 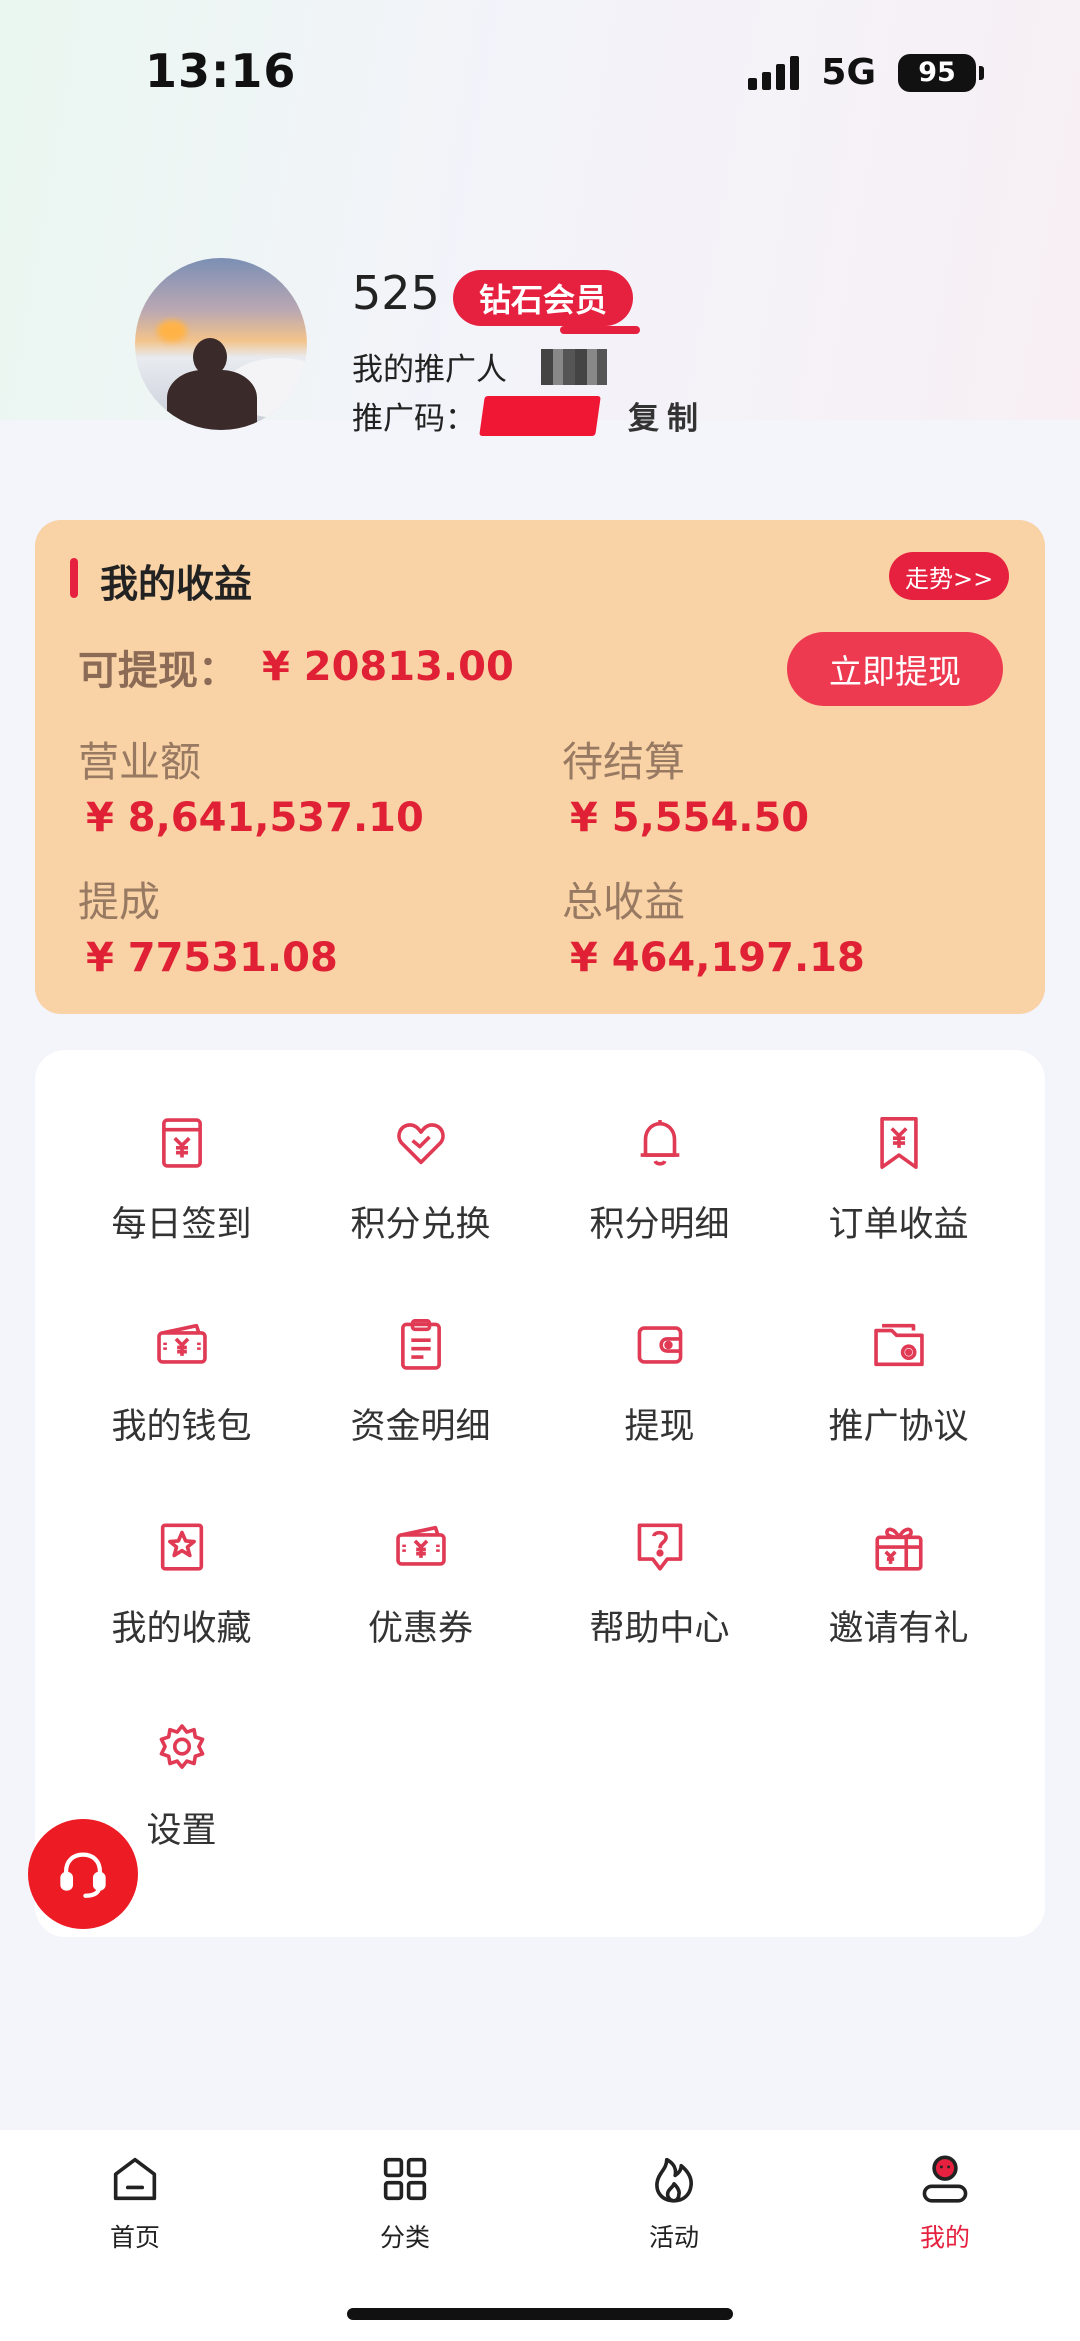 I want to click on gear-icon, so click(x=182, y=1749).